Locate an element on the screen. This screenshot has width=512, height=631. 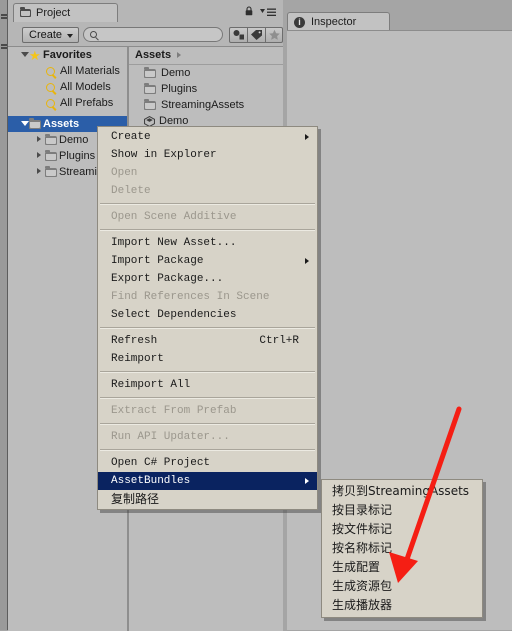
create-button: Create is located at coordinates (50, 35).